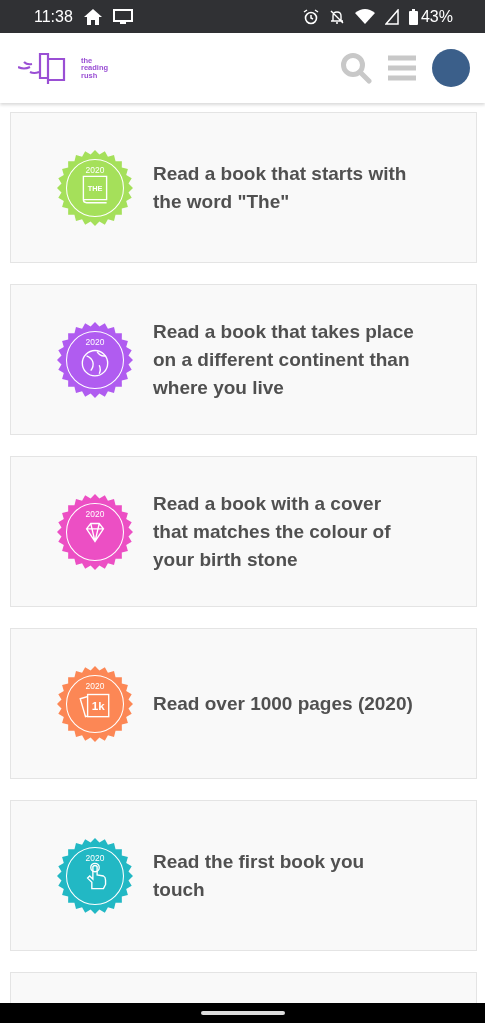 The image size is (485, 1023). Describe the element at coordinates (336, 16) in the screenshot. I see `bell-off-icon` at that location.